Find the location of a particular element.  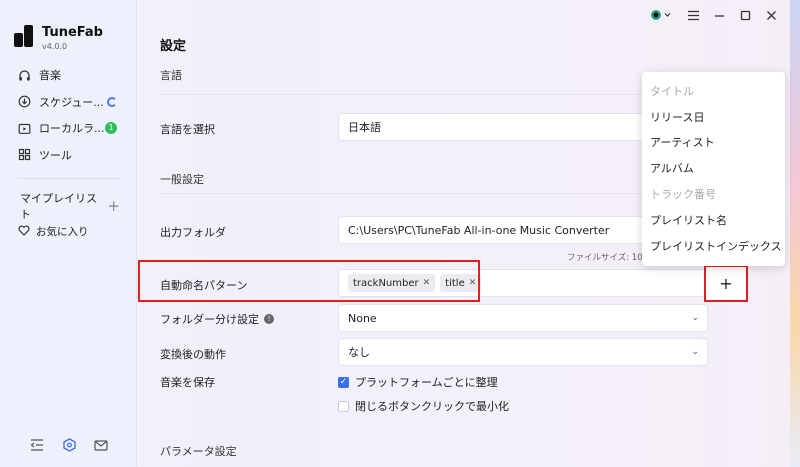

add-playlist-icon: + is located at coordinates (113, 206).